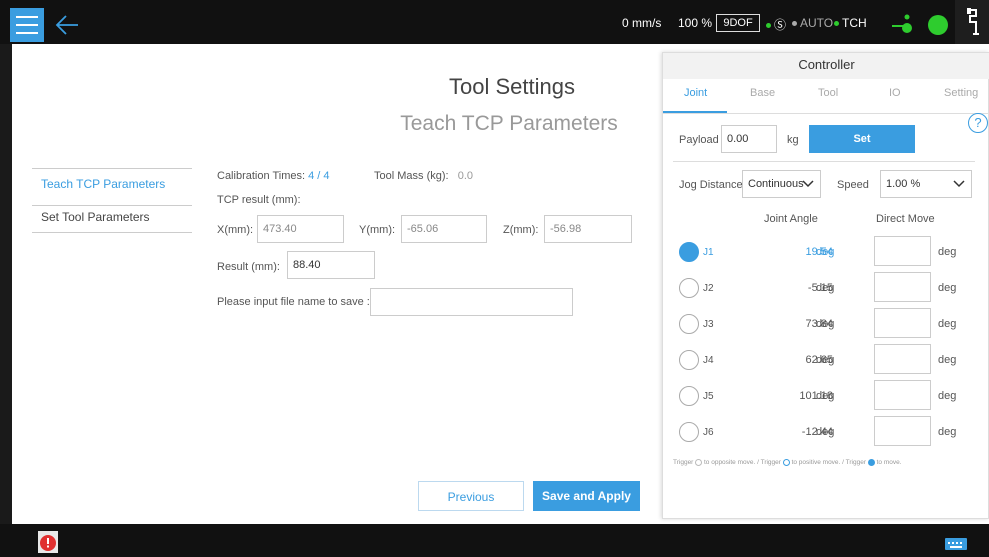  I want to click on previous-button: Previous, so click(471, 496).